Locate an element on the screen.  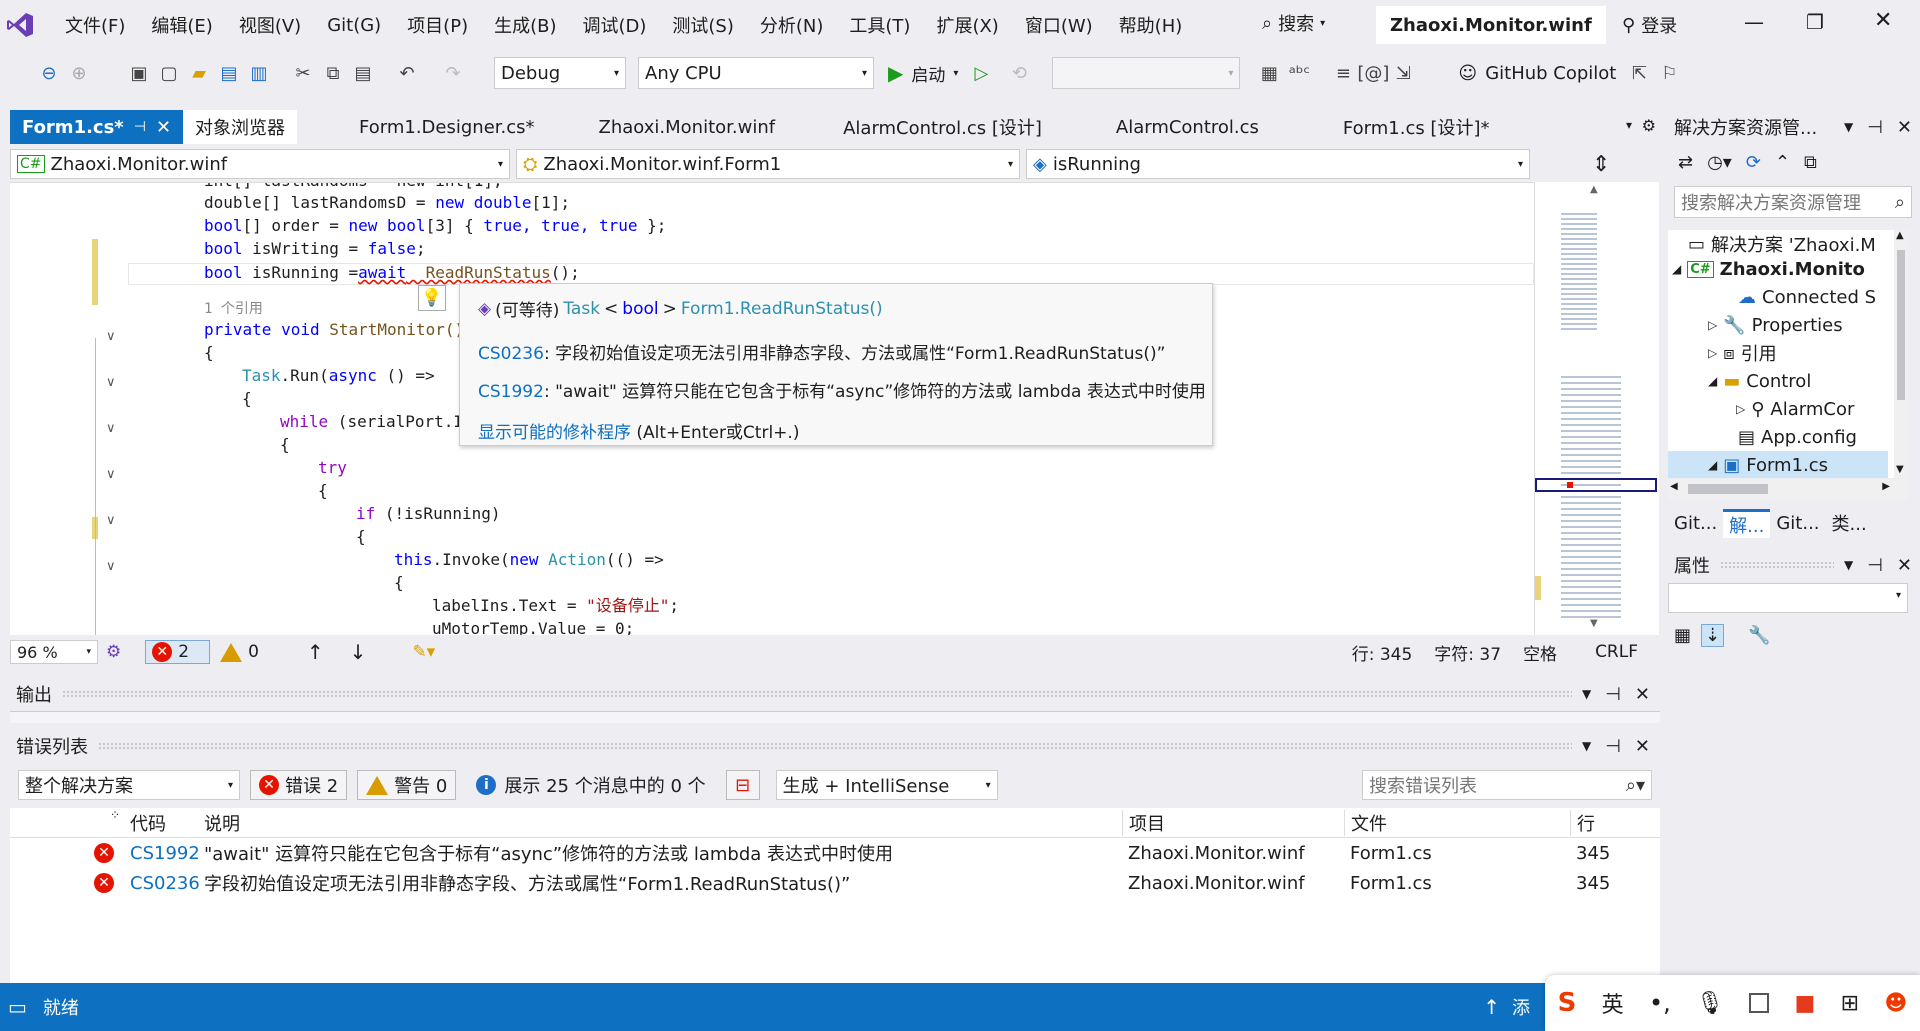
tree-item-properties: ▷ 🔧 Properties is located at coordinates (1775, 325).